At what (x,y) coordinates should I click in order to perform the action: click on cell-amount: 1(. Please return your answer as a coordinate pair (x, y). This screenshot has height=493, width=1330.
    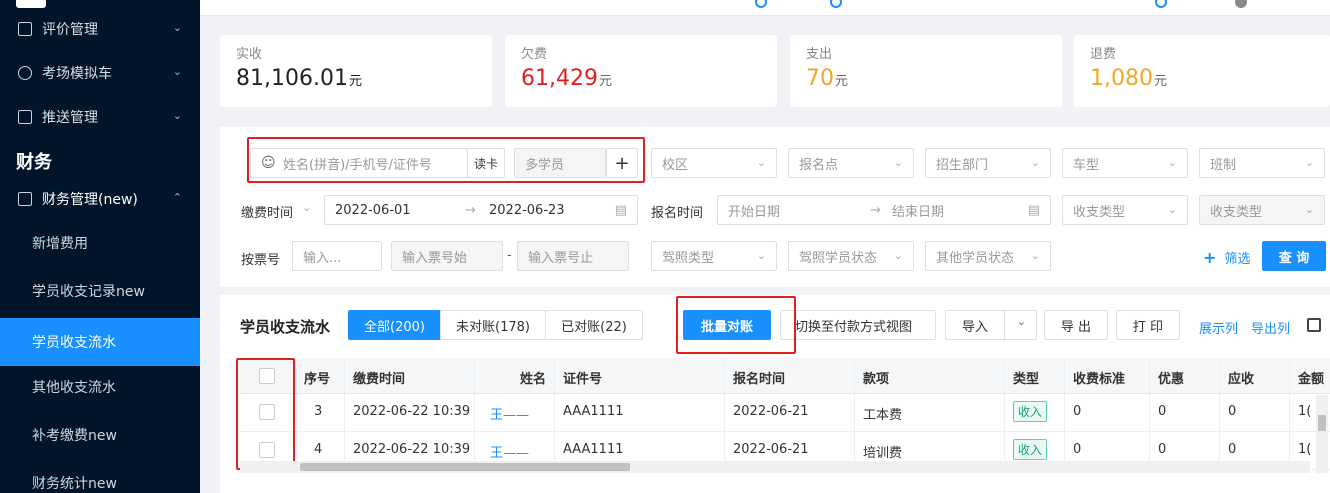
    Looking at the image, I should click on (1305, 411).